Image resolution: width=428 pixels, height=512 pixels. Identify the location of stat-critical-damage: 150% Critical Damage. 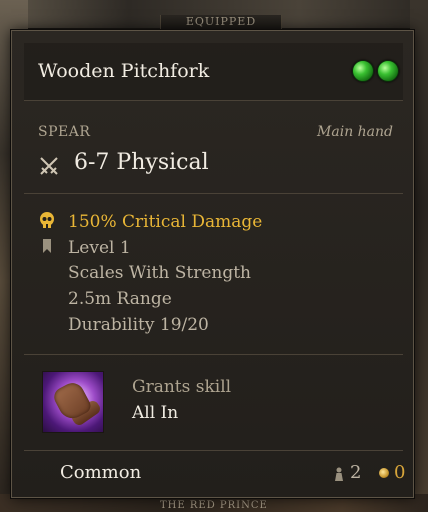
(150, 221).